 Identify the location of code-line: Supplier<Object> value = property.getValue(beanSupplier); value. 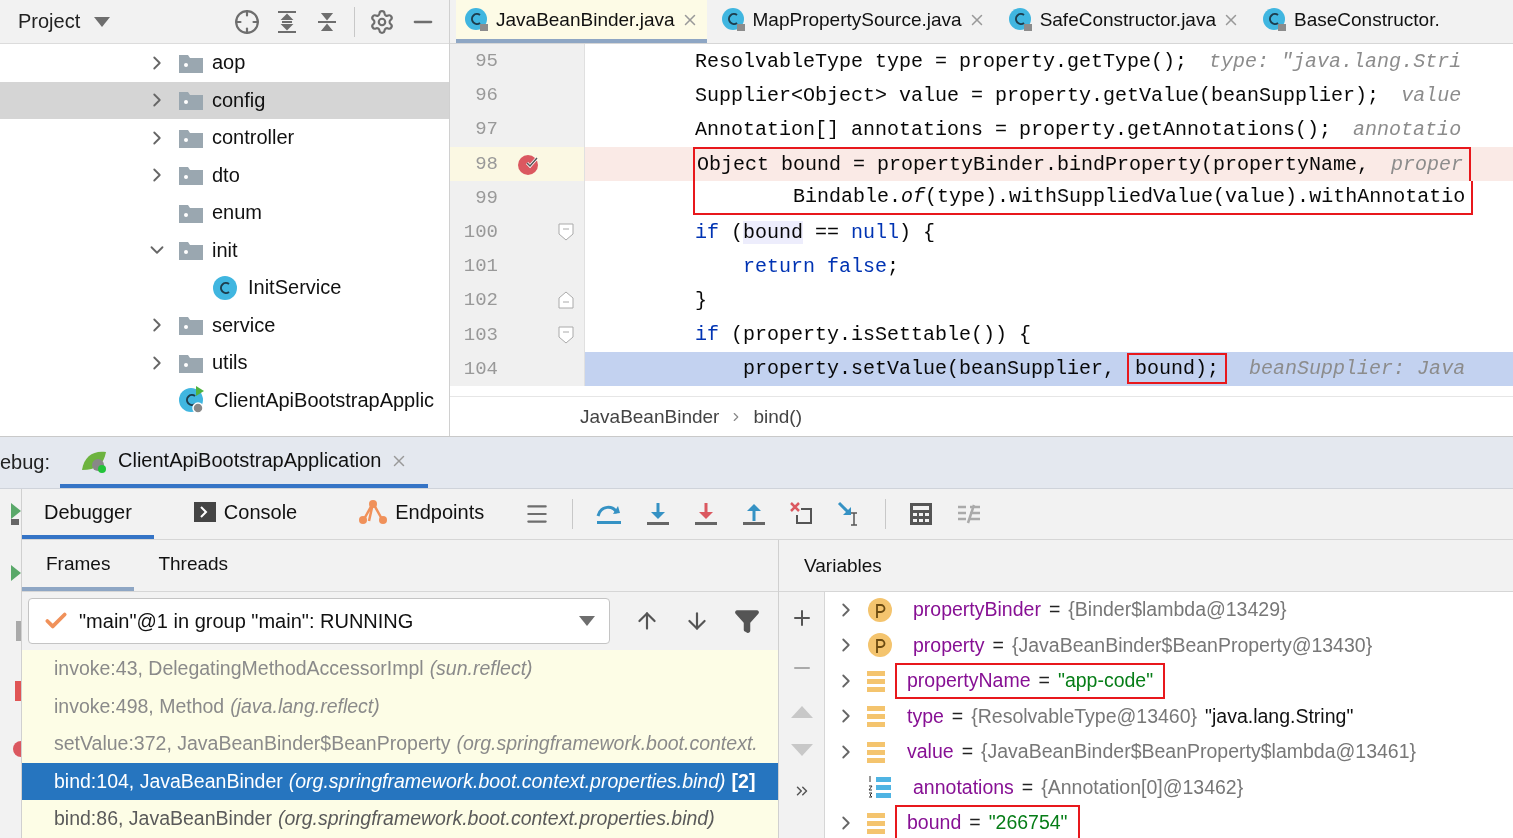
(1078, 95).